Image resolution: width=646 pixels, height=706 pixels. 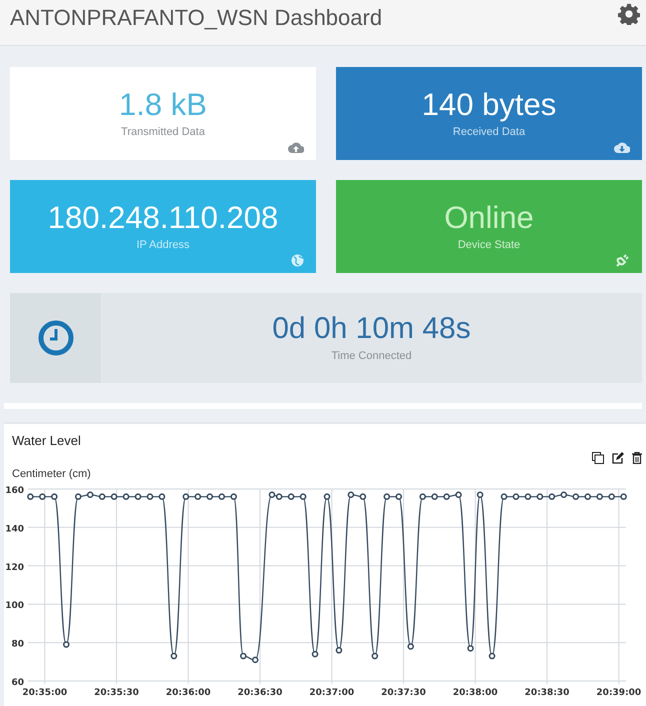 What do you see at coordinates (46, 440) in the screenshot?
I see `chart-title: Water Level` at bounding box center [46, 440].